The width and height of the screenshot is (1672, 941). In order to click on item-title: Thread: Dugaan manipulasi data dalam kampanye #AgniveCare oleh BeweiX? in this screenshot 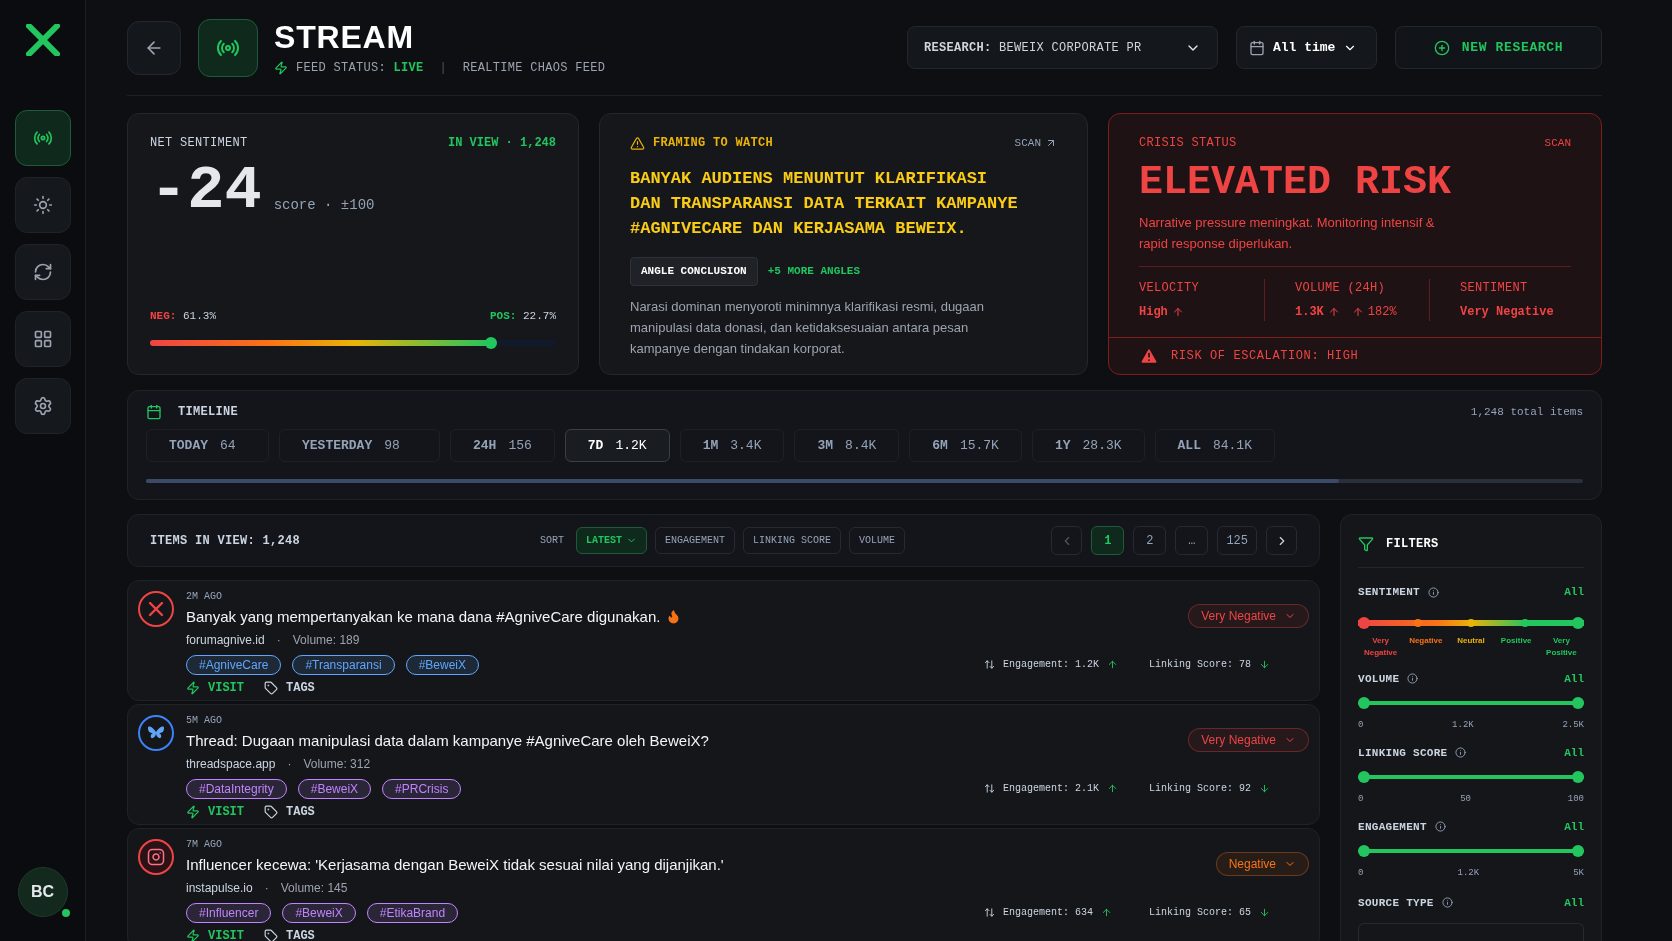, I will do `click(447, 741)`.